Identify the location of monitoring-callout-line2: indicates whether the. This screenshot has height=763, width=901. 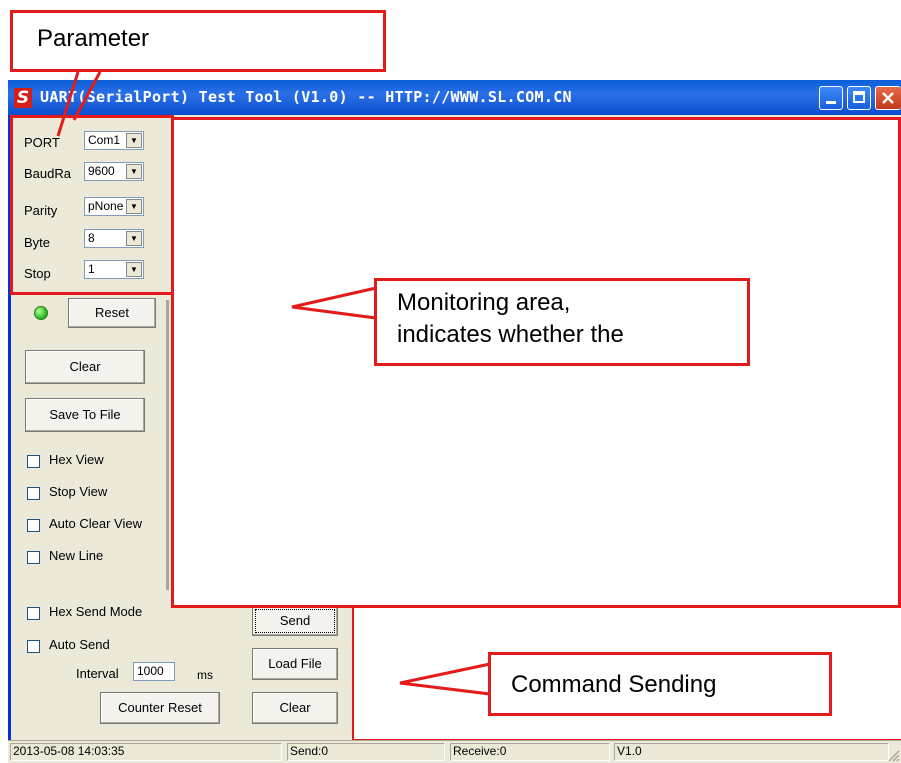
(510, 334).